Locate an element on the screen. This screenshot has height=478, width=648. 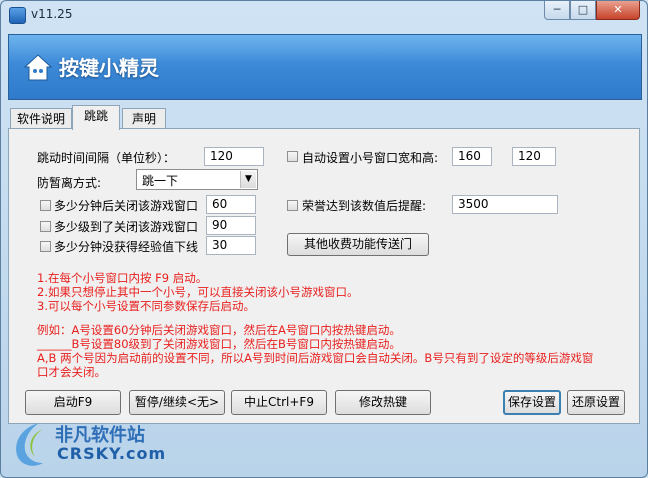
anti-stuck-select: 跳一下 ▼ is located at coordinates (197, 179).